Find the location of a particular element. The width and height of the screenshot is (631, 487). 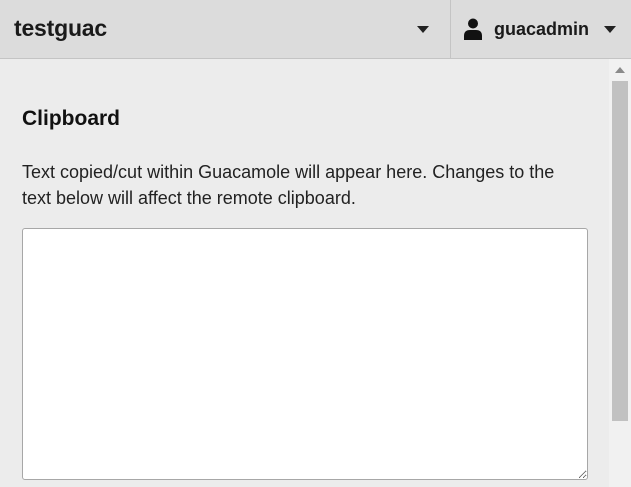

connection-menu: testguac is located at coordinates (225, 29).